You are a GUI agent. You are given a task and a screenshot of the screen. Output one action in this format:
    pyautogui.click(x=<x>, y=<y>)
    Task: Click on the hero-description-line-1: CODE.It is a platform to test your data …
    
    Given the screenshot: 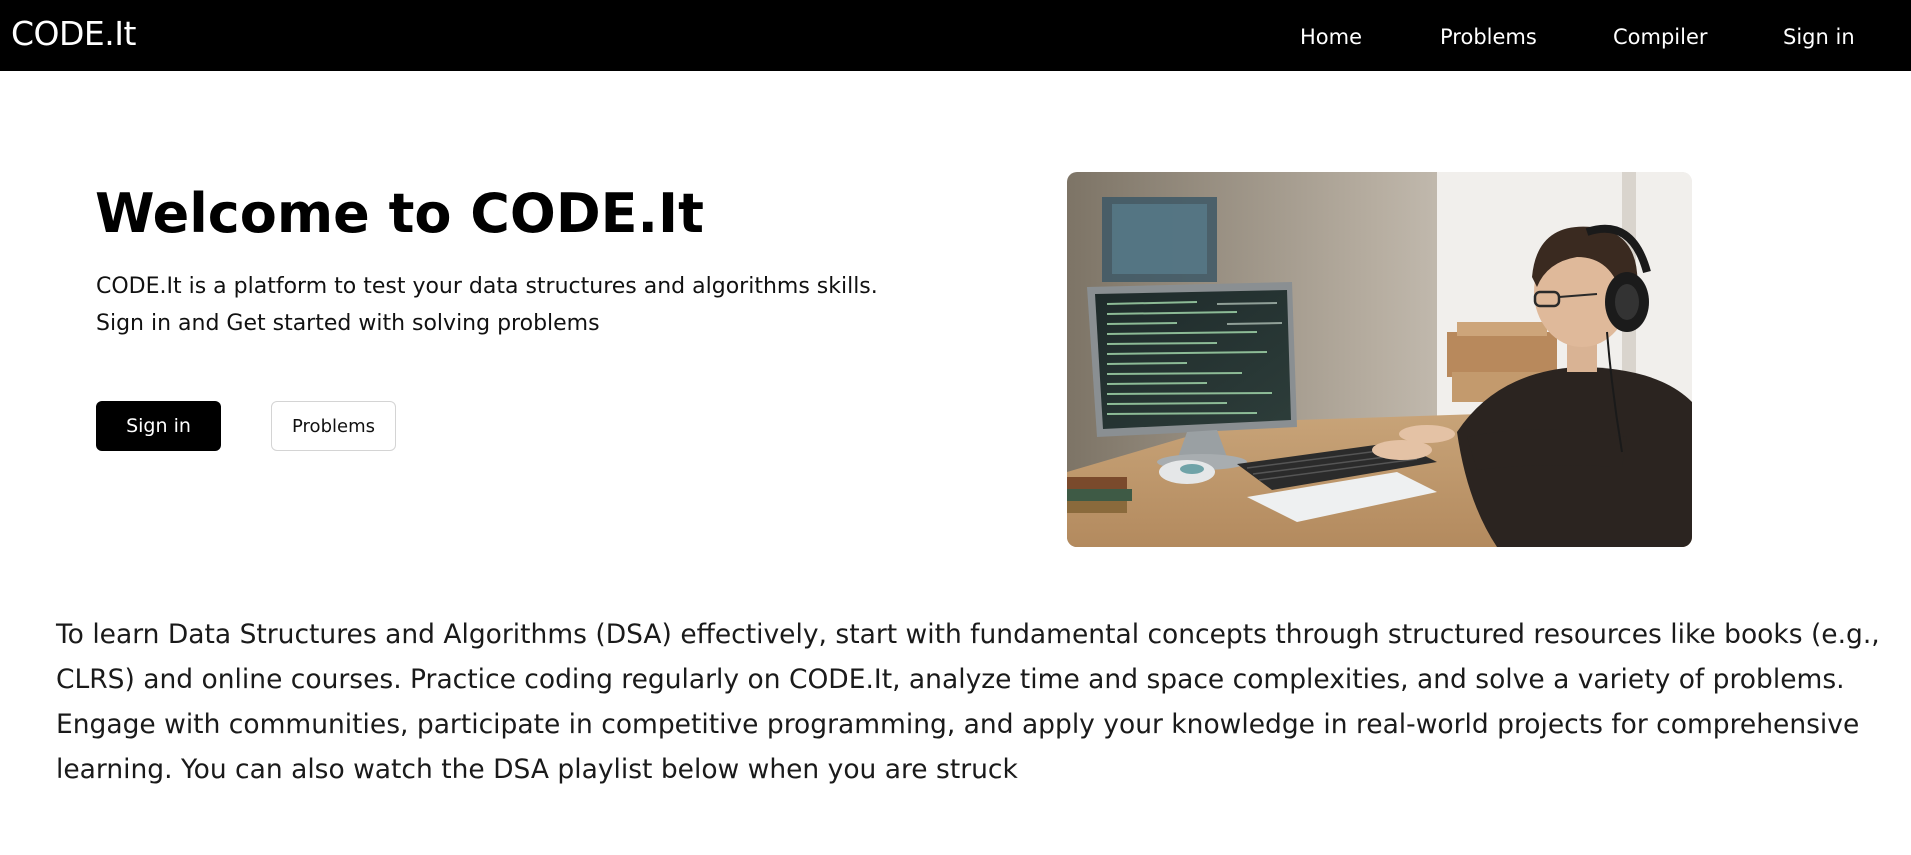 What is the action you would take?
    pyautogui.click(x=487, y=286)
    